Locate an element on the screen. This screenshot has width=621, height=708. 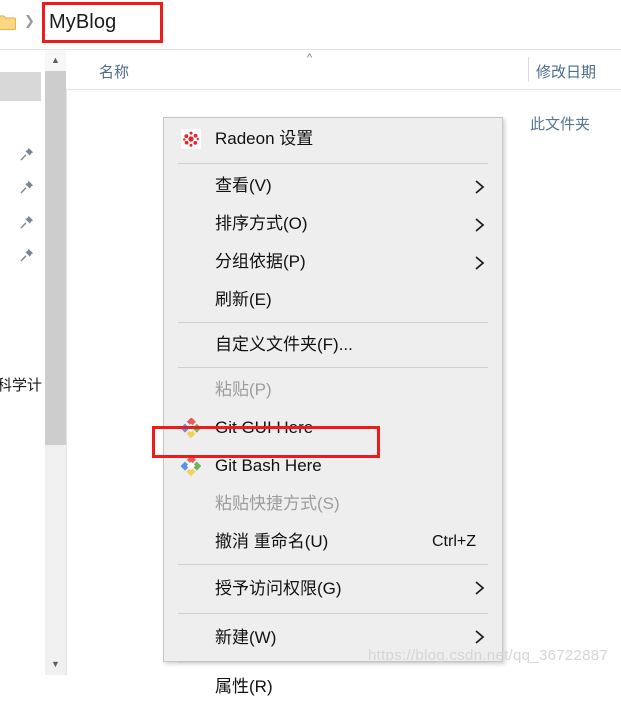
menu-item-grant-access: 授予访问权限(G) is located at coordinates (333, 589).